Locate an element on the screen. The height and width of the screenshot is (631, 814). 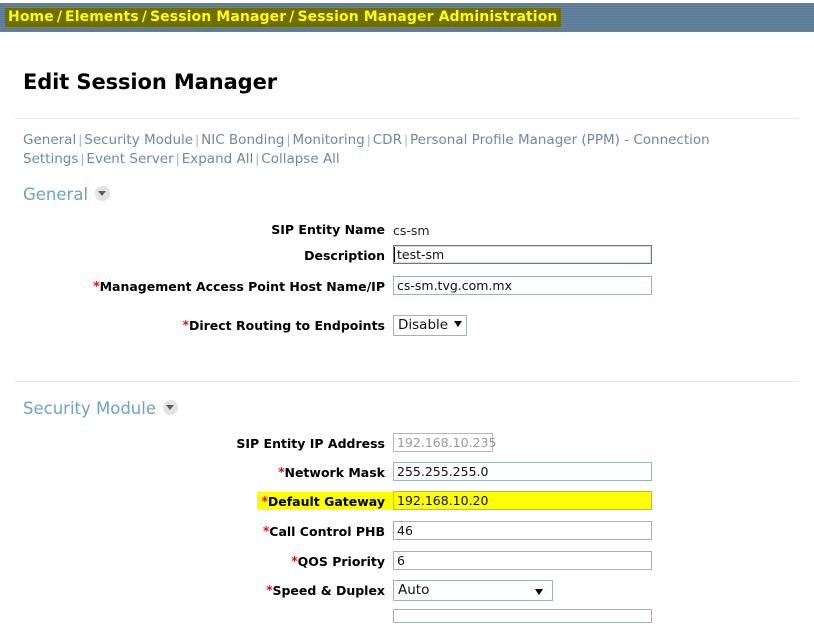
section-title-security-module: Security Module is located at coordinates (89, 408).